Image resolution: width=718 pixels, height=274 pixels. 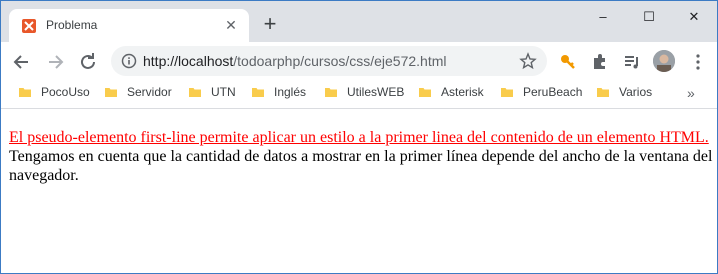 What do you see at coordinates (698, 62) in the screenshot?
I see `more-menu-icon` at bounding box center [698, 62].